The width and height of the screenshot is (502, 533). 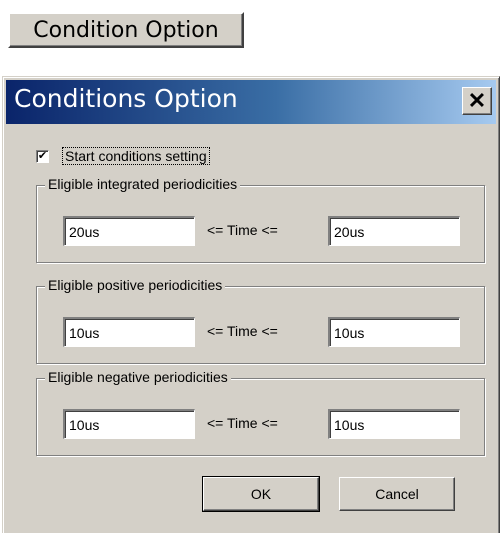 I want to click on cancel-label: Cancel, so click(x=397, y=494).